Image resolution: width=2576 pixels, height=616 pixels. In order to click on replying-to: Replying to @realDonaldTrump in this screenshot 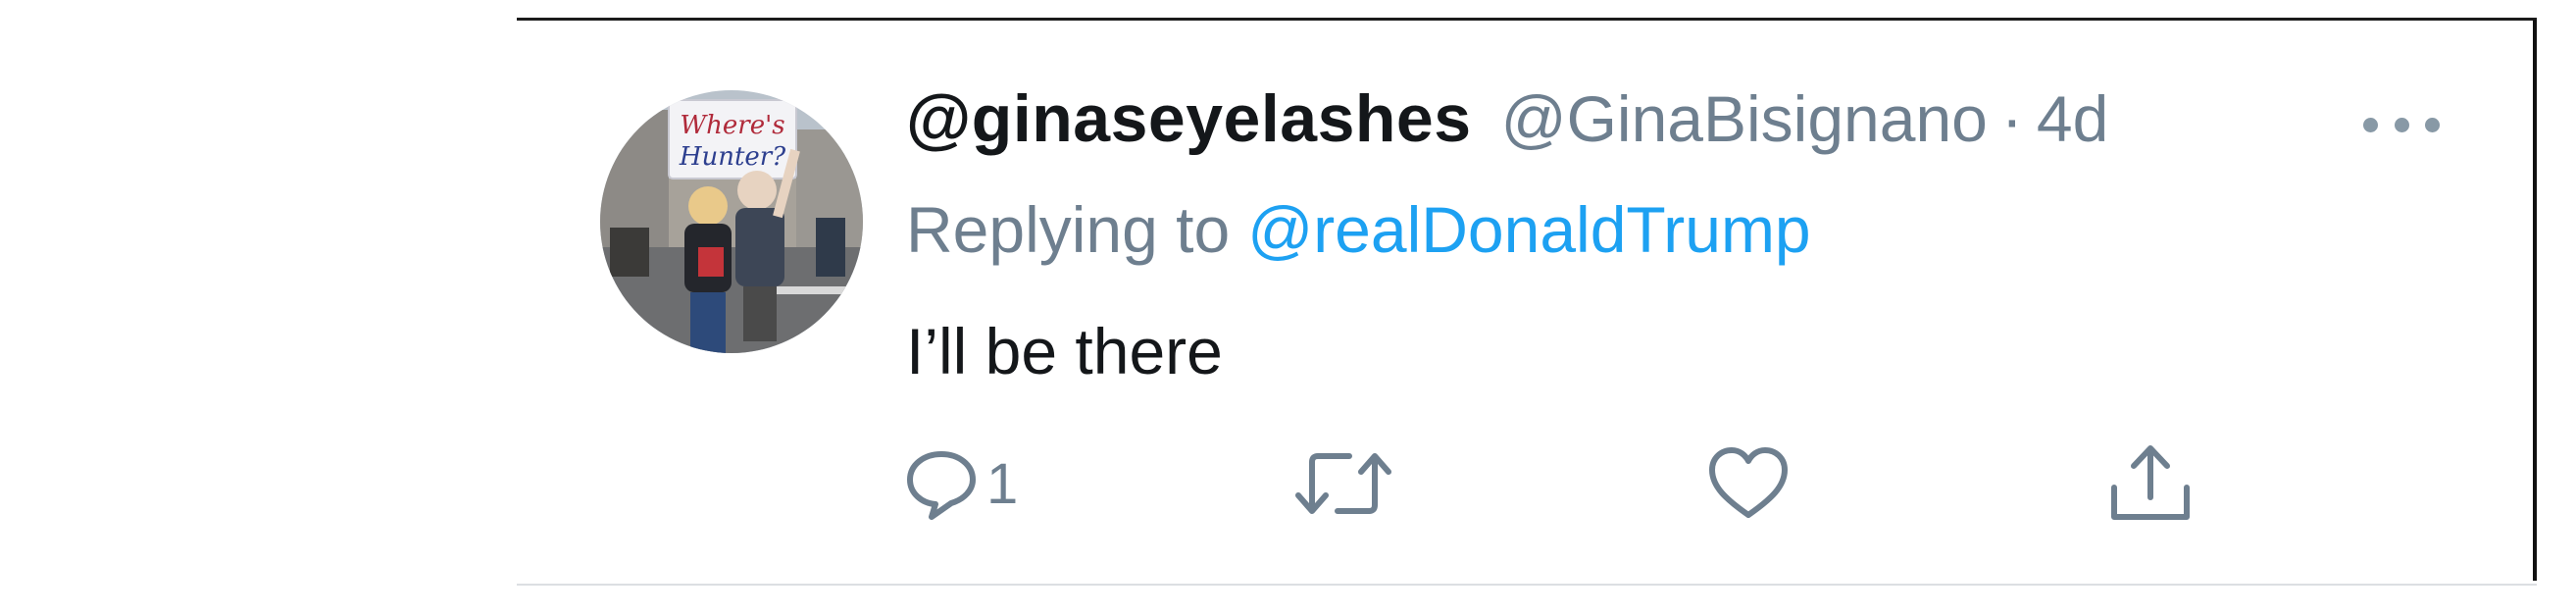, I will do `click(1359, 229)`.